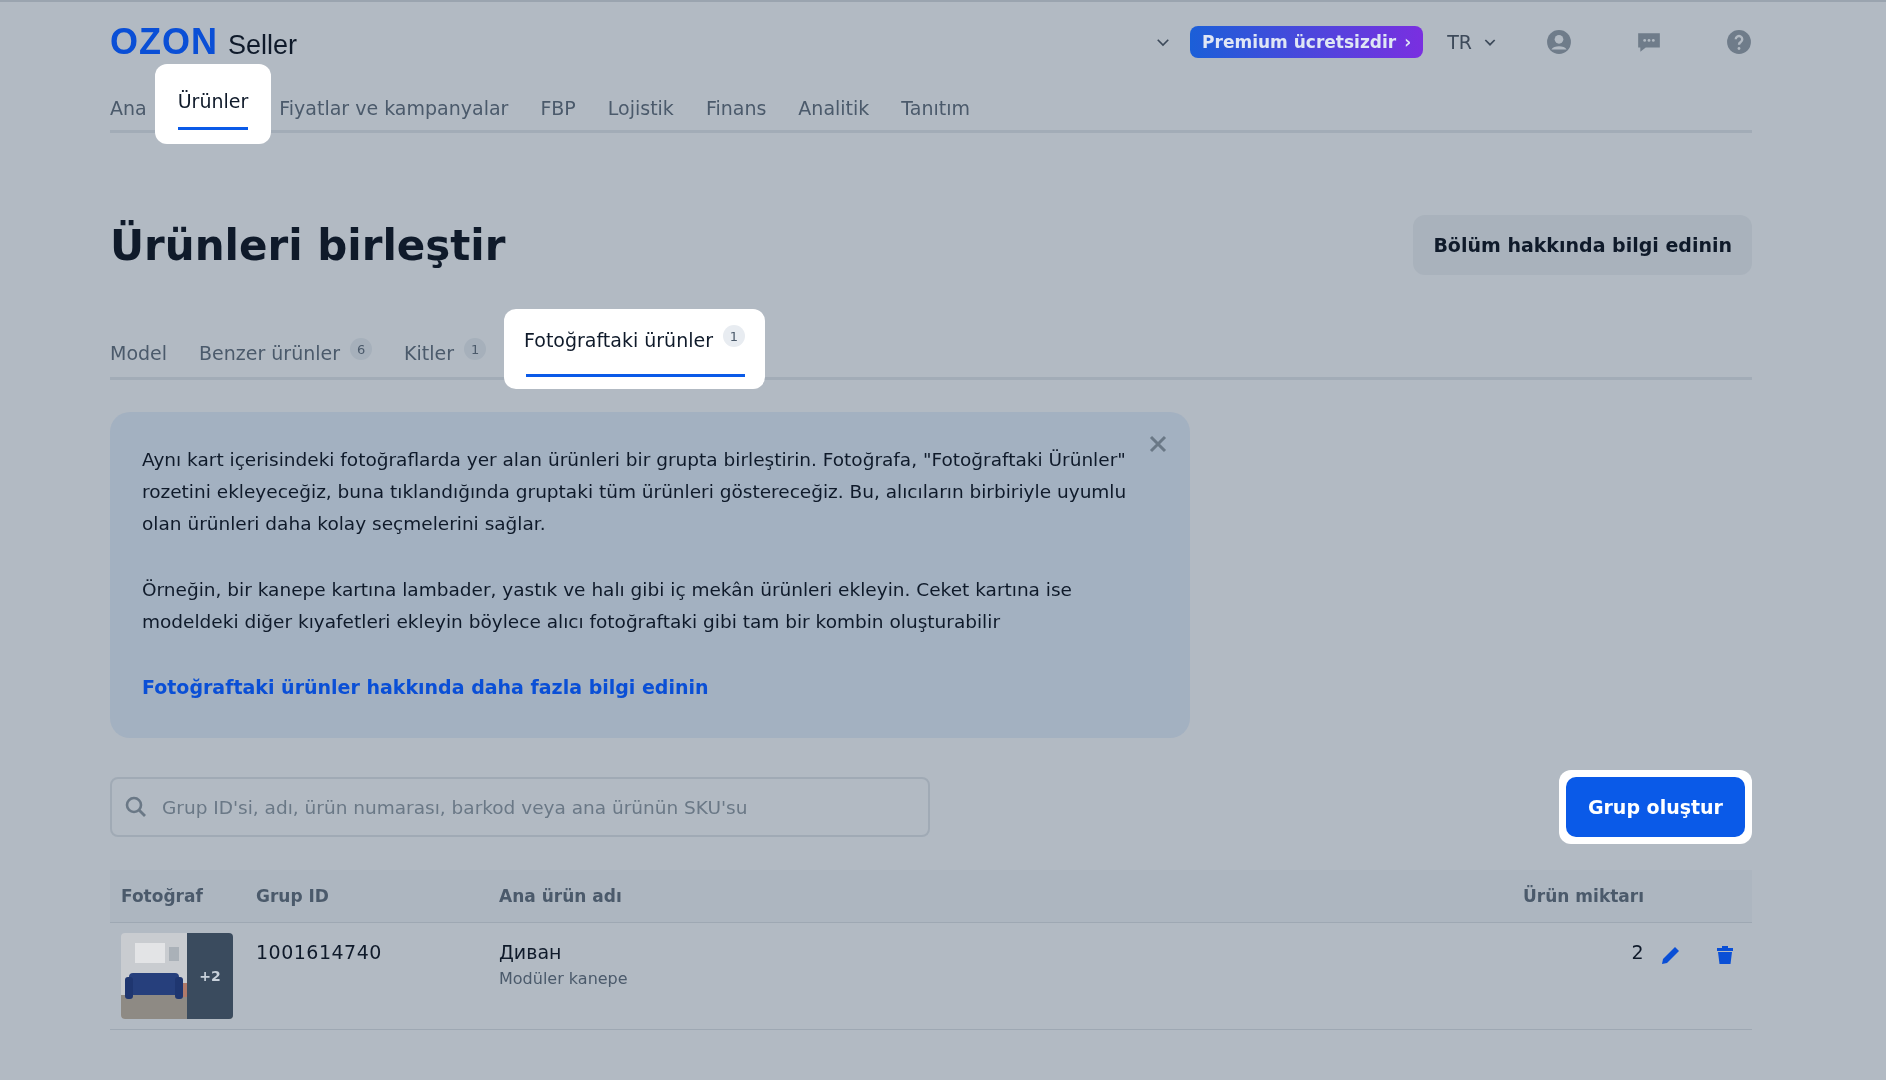  What do you see at coordinates (640, 108) in the screenshot?
I see `nav-tab: Lojistik` at bounding box center [640, 108].